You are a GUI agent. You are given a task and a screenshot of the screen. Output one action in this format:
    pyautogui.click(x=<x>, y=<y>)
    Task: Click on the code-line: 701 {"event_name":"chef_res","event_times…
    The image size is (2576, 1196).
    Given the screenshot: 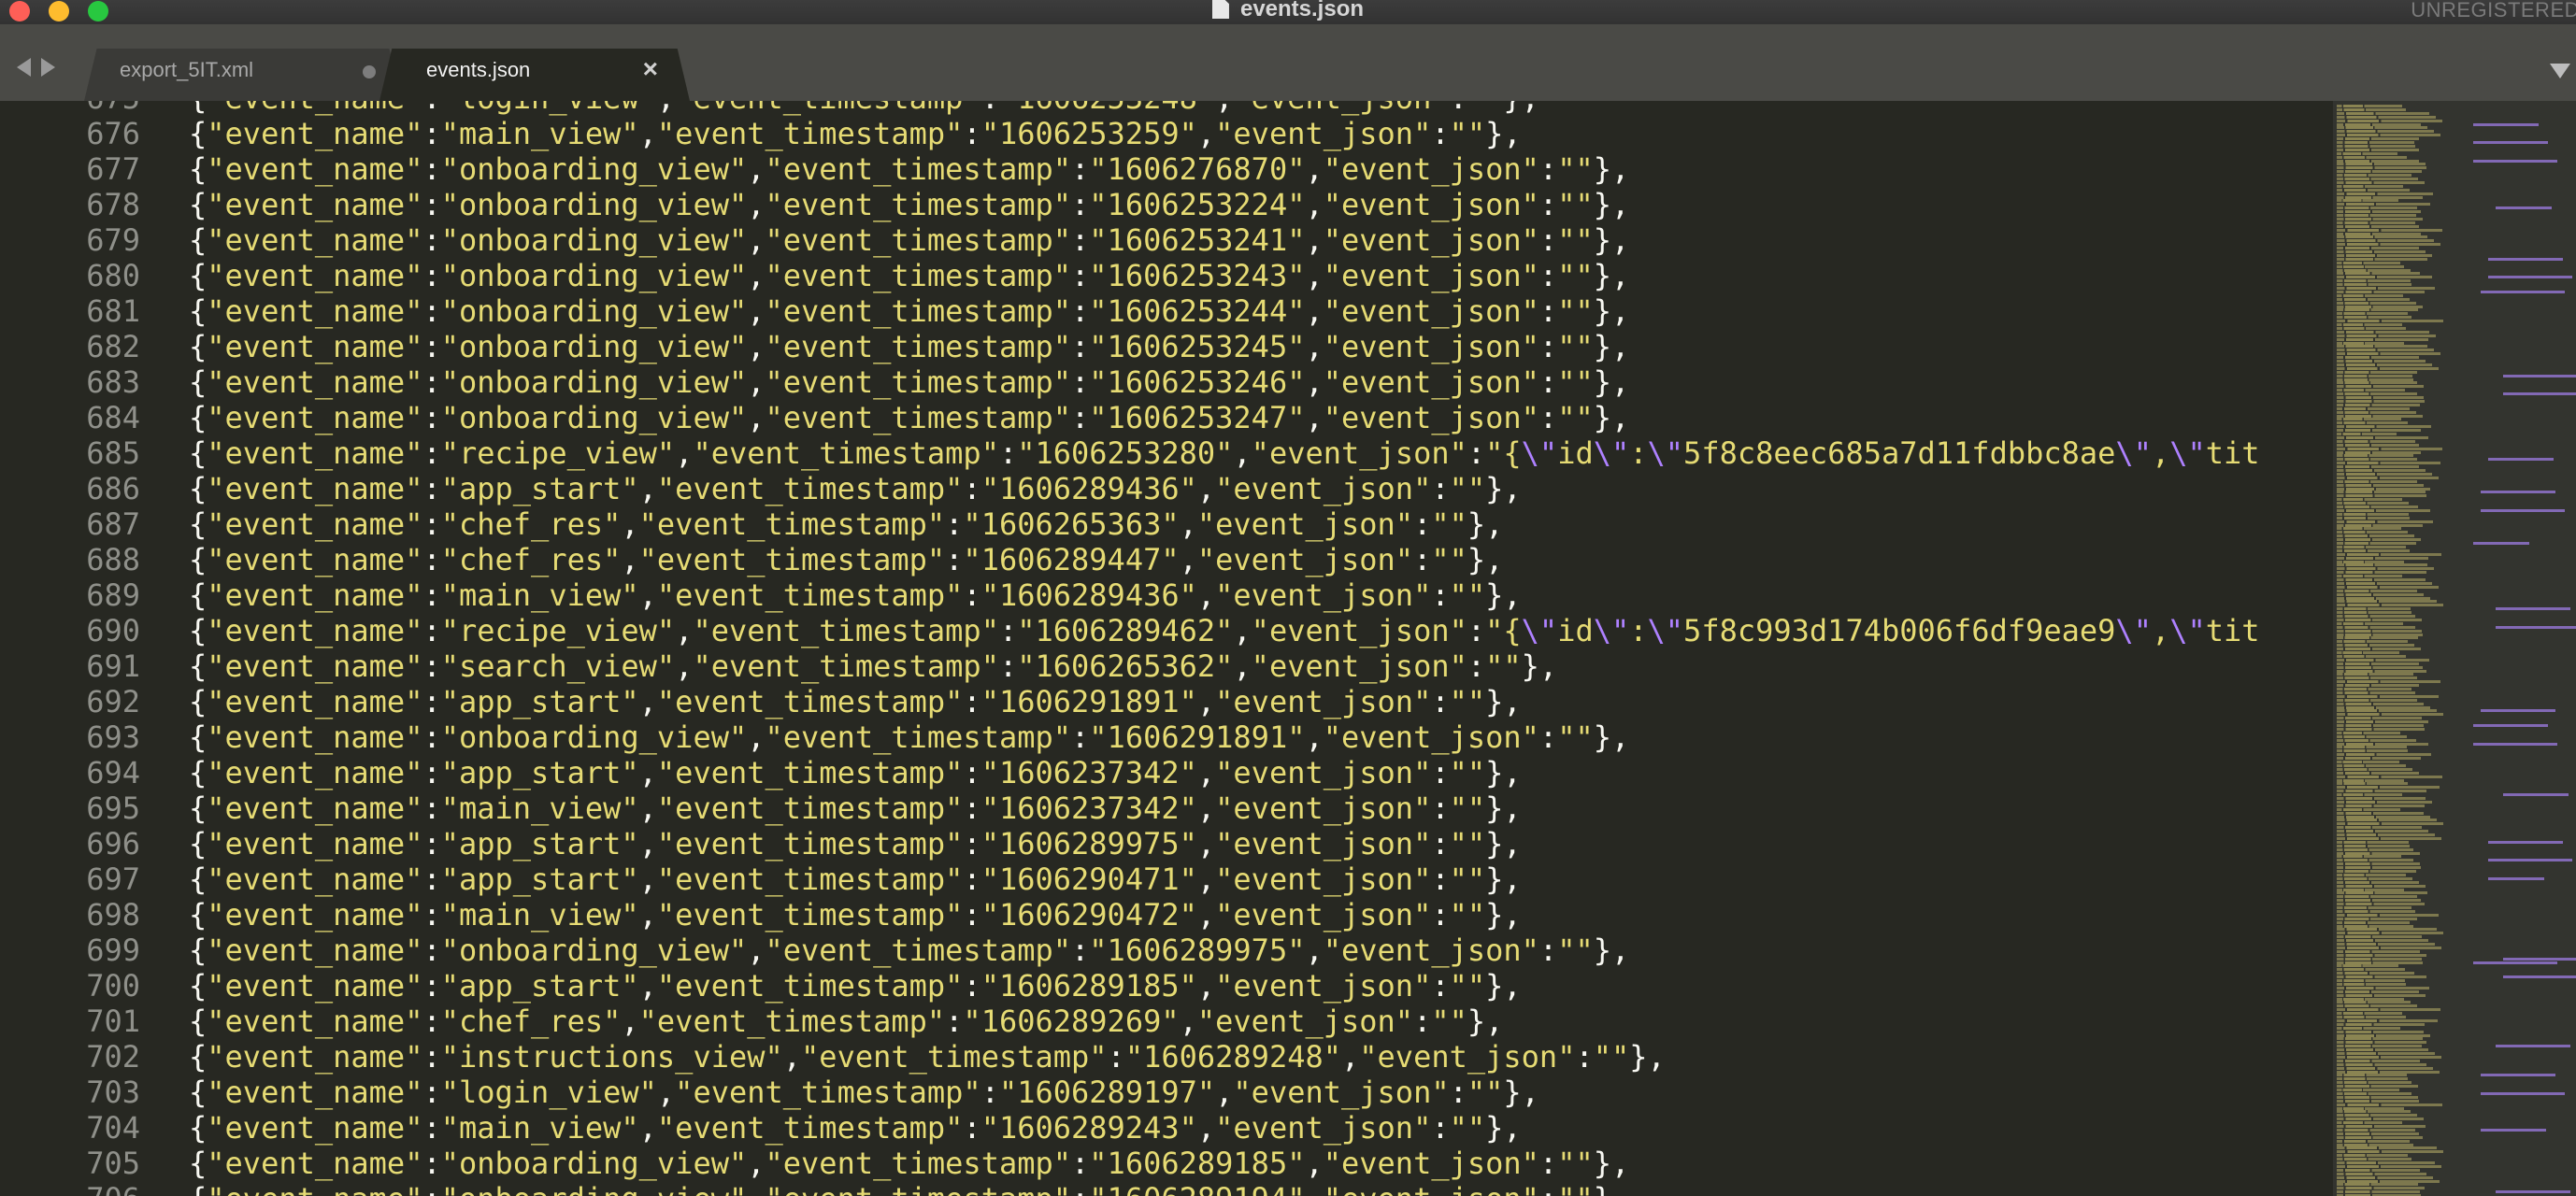 What is the action you would take?
    pyautogui.click(x=1166, y=1021)
    